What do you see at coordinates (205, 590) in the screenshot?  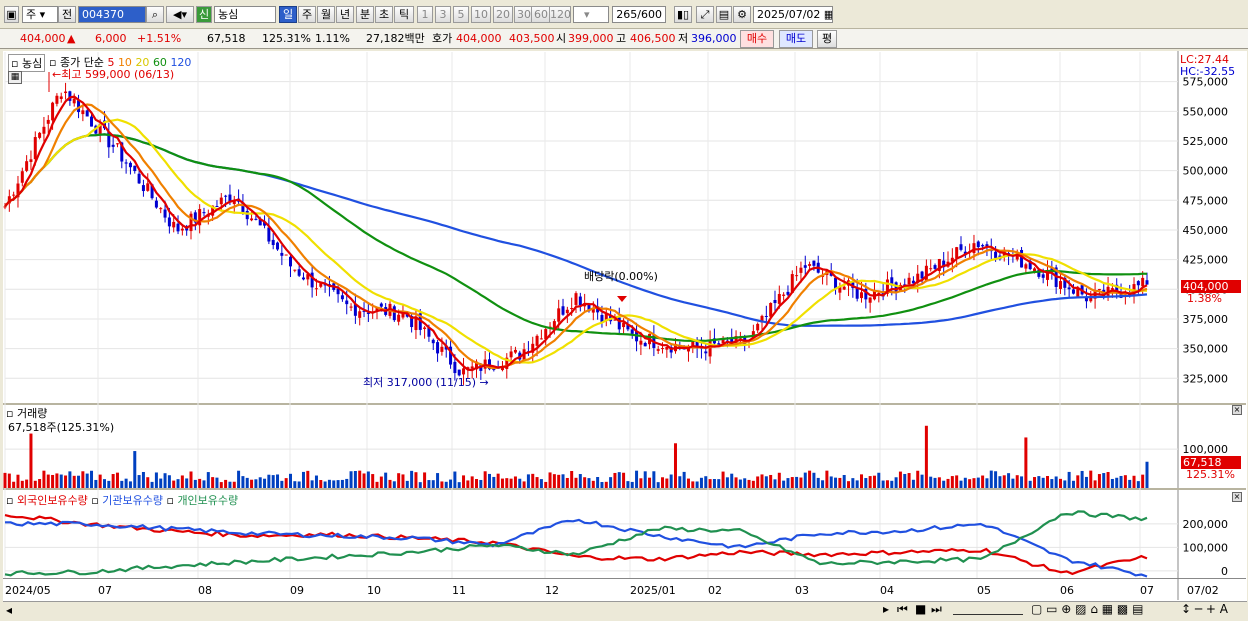 I see `x-tick-label: 08` at bounding box center [205, 590].